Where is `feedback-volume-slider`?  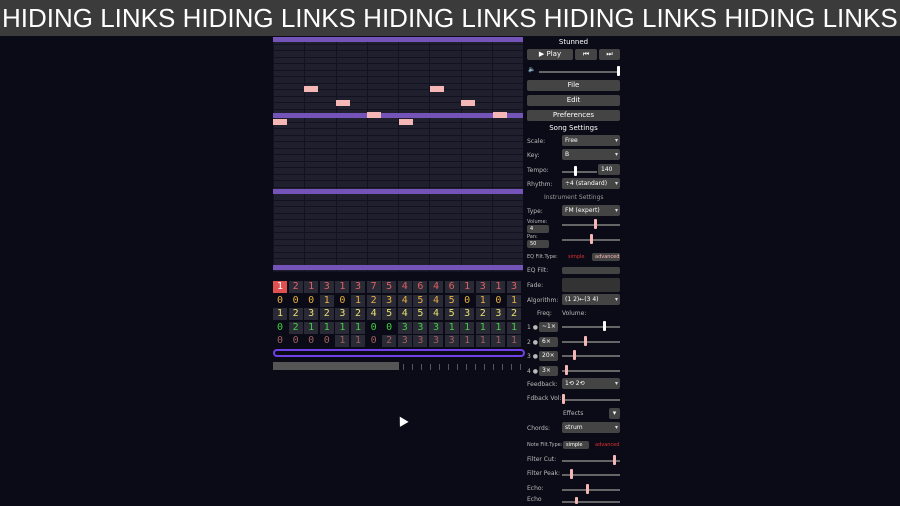
feedback-volume-slider is located at coordinates (591, 400).